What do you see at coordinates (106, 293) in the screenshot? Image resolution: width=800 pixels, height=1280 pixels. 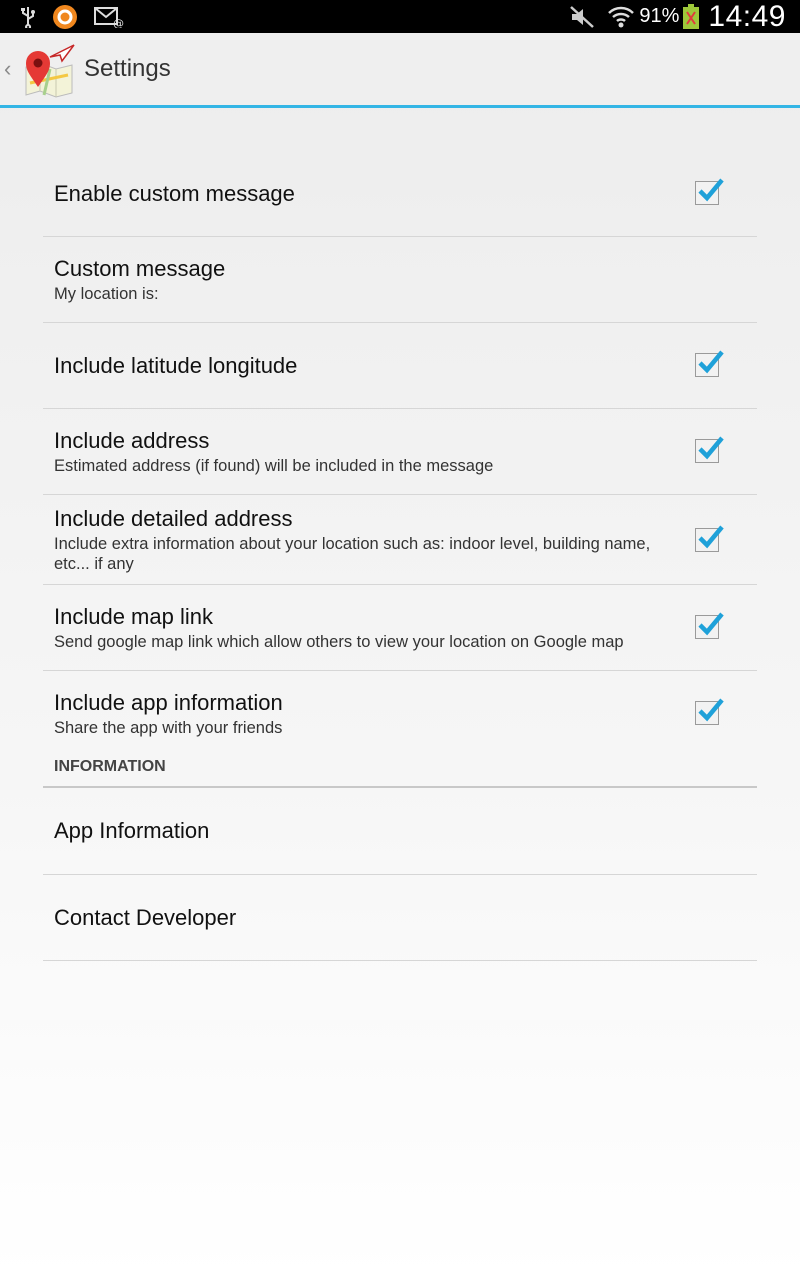 I see `pref-summary: My location is:` at bounding box center [106, 293].